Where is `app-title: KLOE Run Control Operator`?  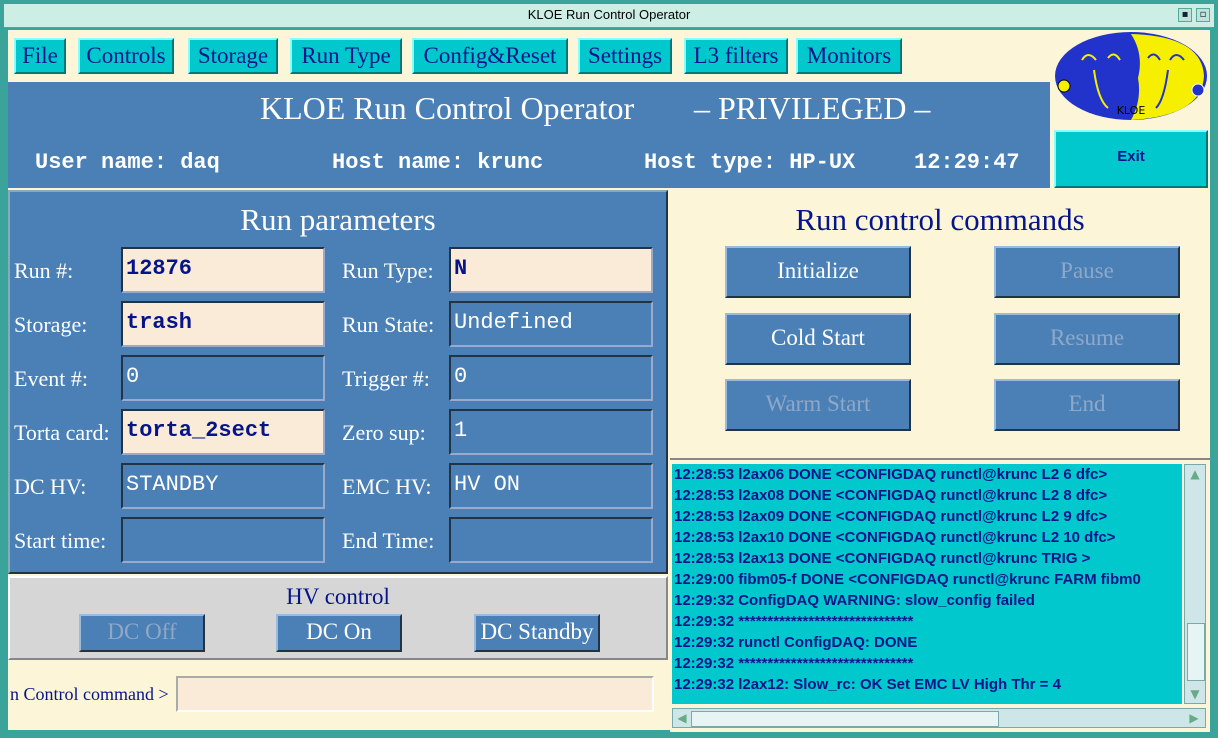 app-title: KLOE Run Control Operator is located at coordinates (447, 108).